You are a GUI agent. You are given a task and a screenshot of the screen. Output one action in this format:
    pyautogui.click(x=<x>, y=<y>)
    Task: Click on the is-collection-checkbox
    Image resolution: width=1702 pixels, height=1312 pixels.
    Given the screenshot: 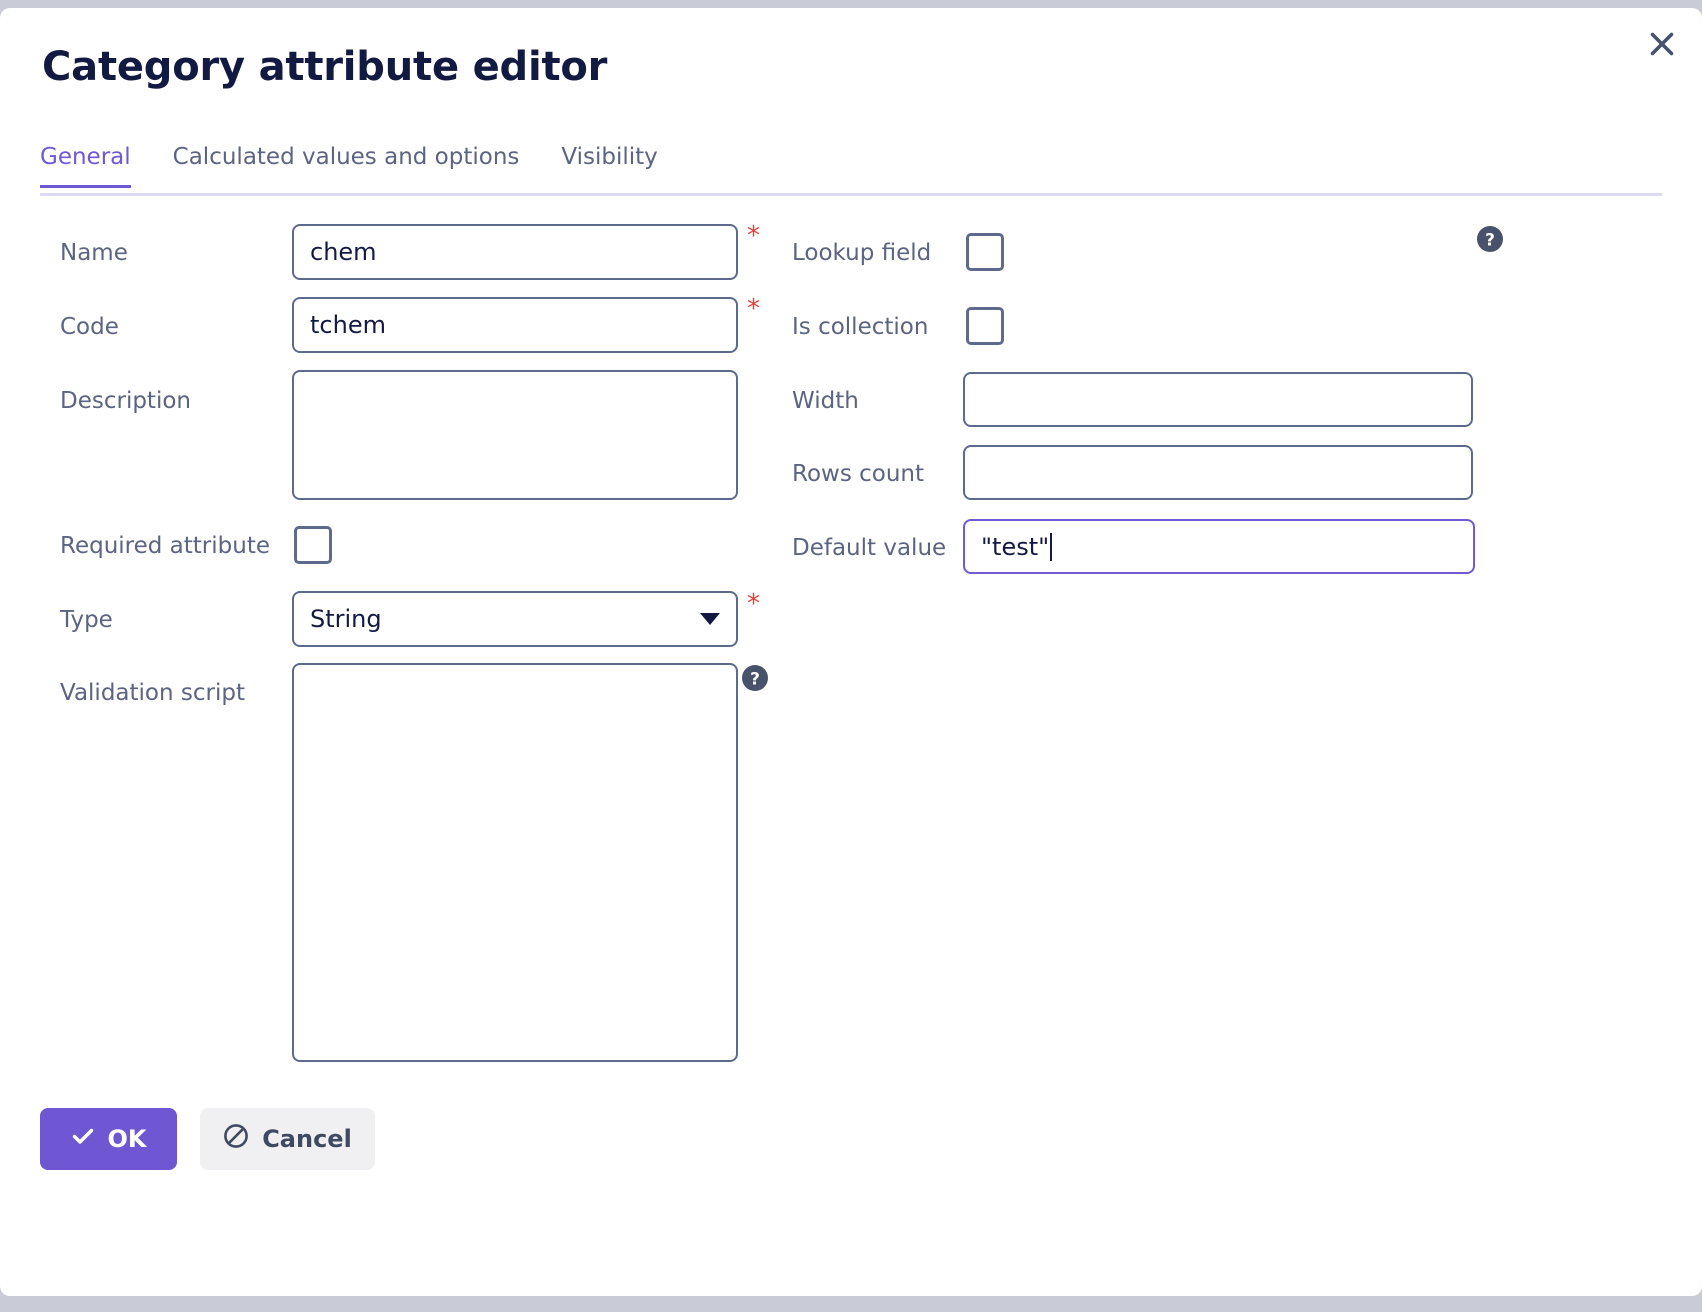 What is the action you would take?
    pyautogui.click(x=985, y=326)
    